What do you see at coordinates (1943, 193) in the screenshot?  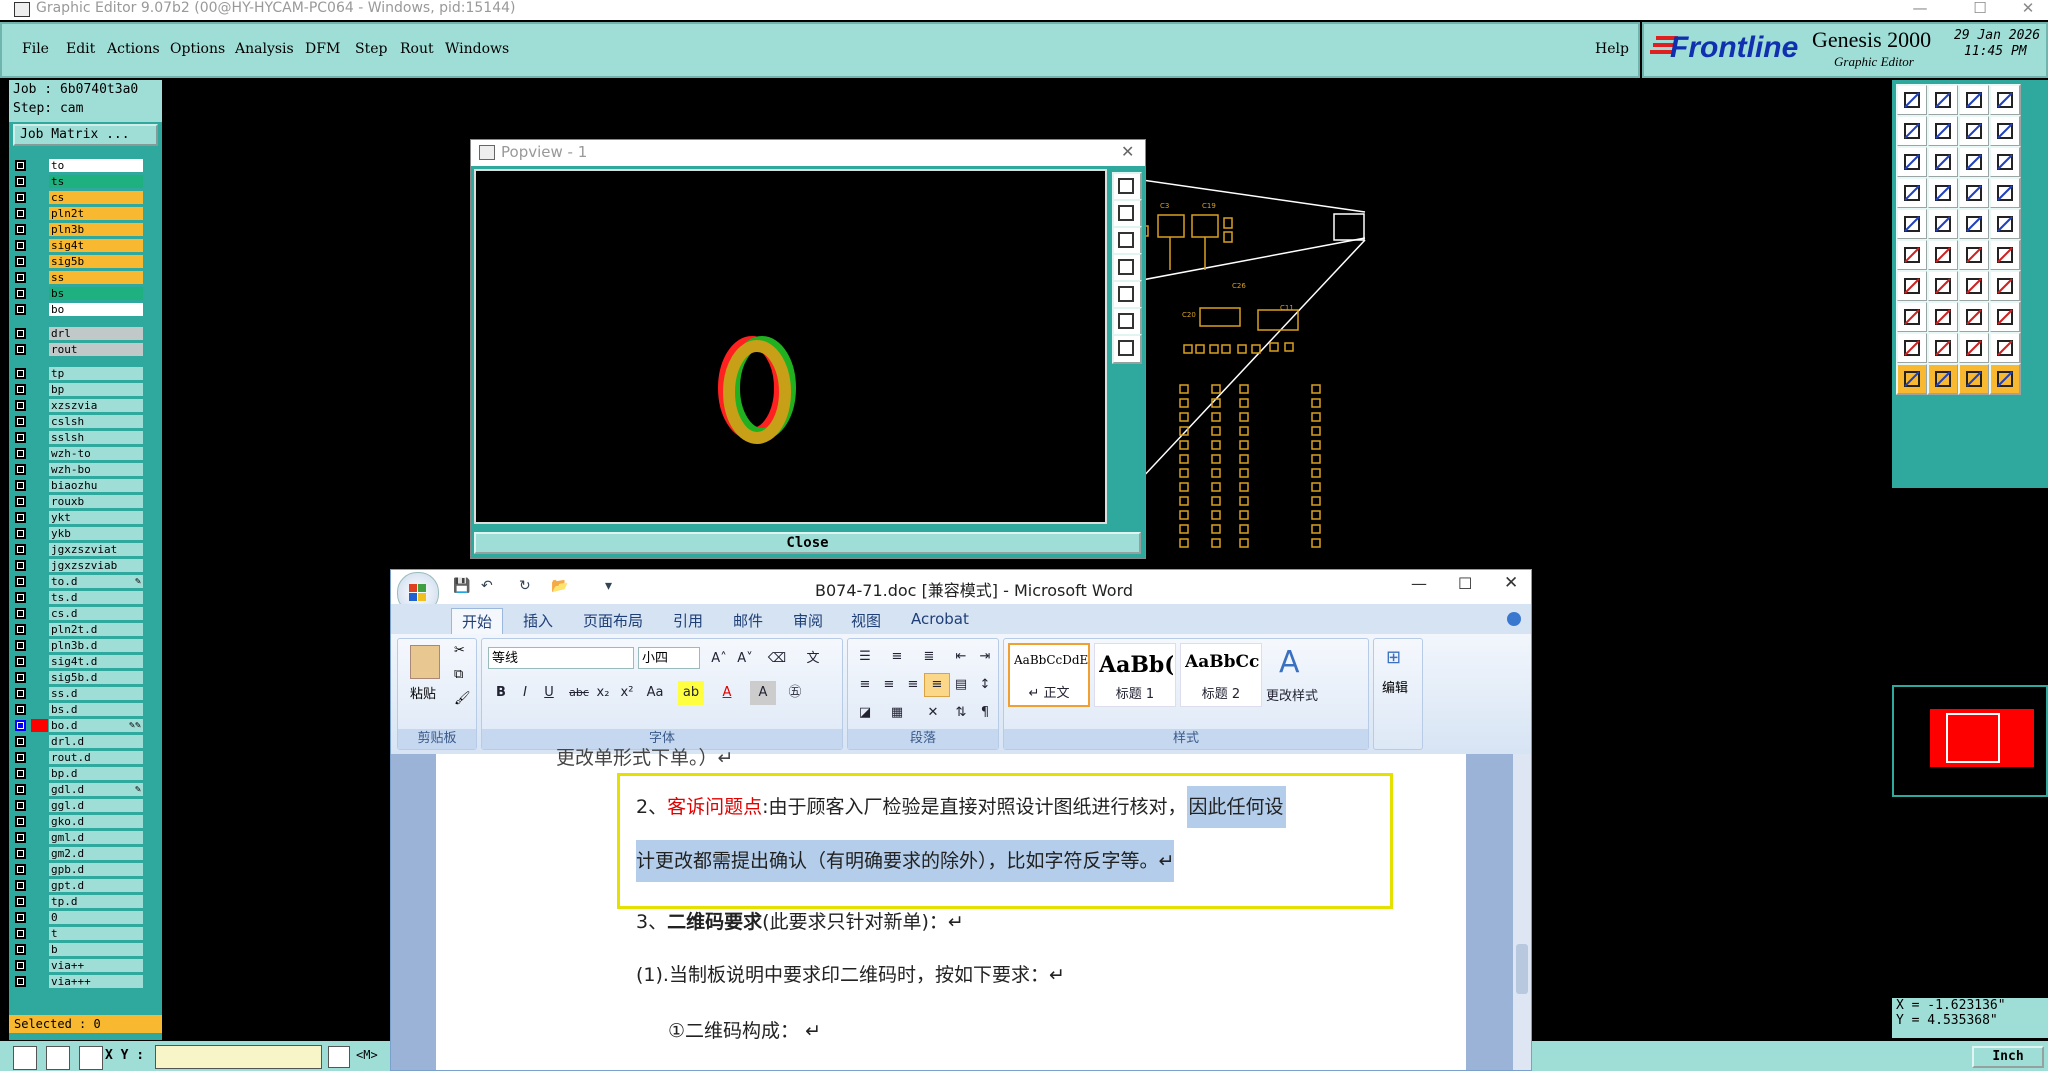 I see `probe-tool-icon` at bounding box center [1943, 193].